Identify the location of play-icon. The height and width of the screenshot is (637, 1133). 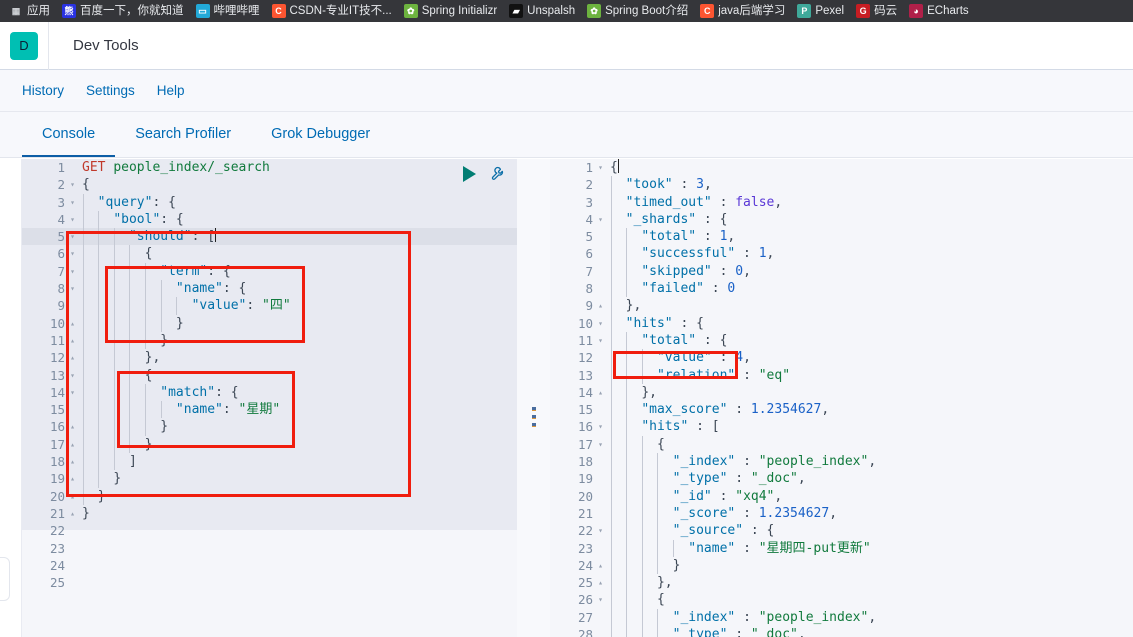
(469, 173).